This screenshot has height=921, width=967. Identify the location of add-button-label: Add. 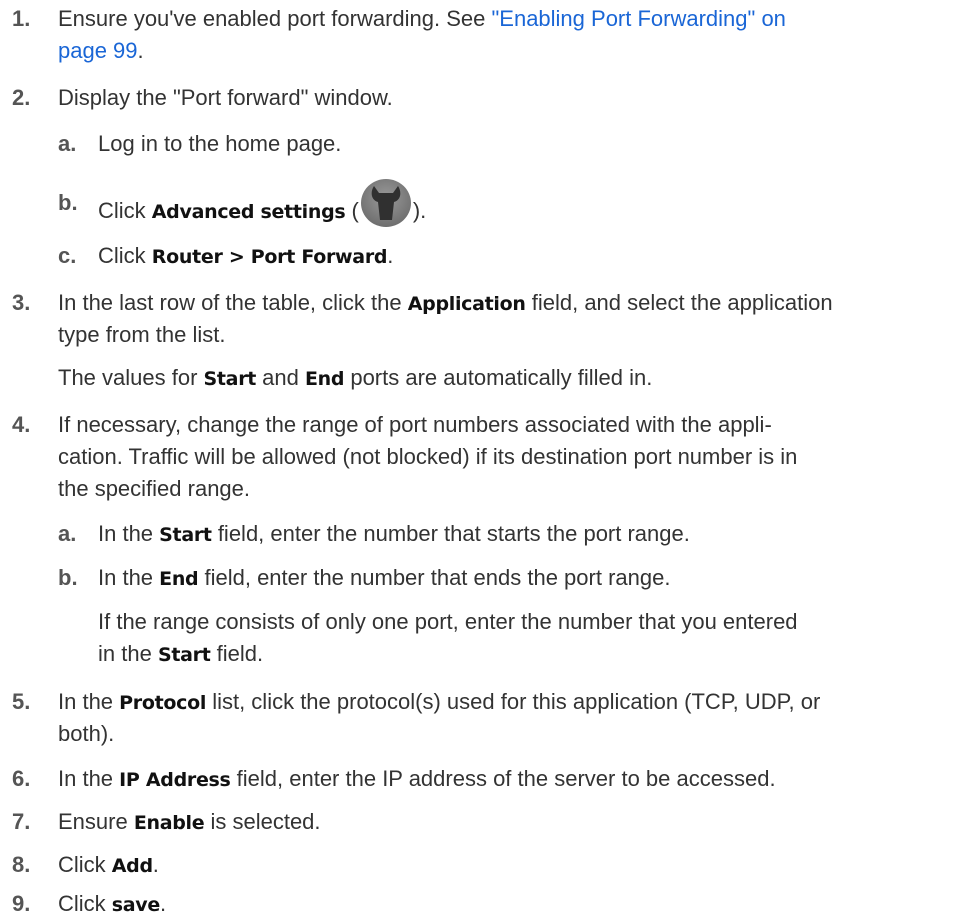
(132, 866).